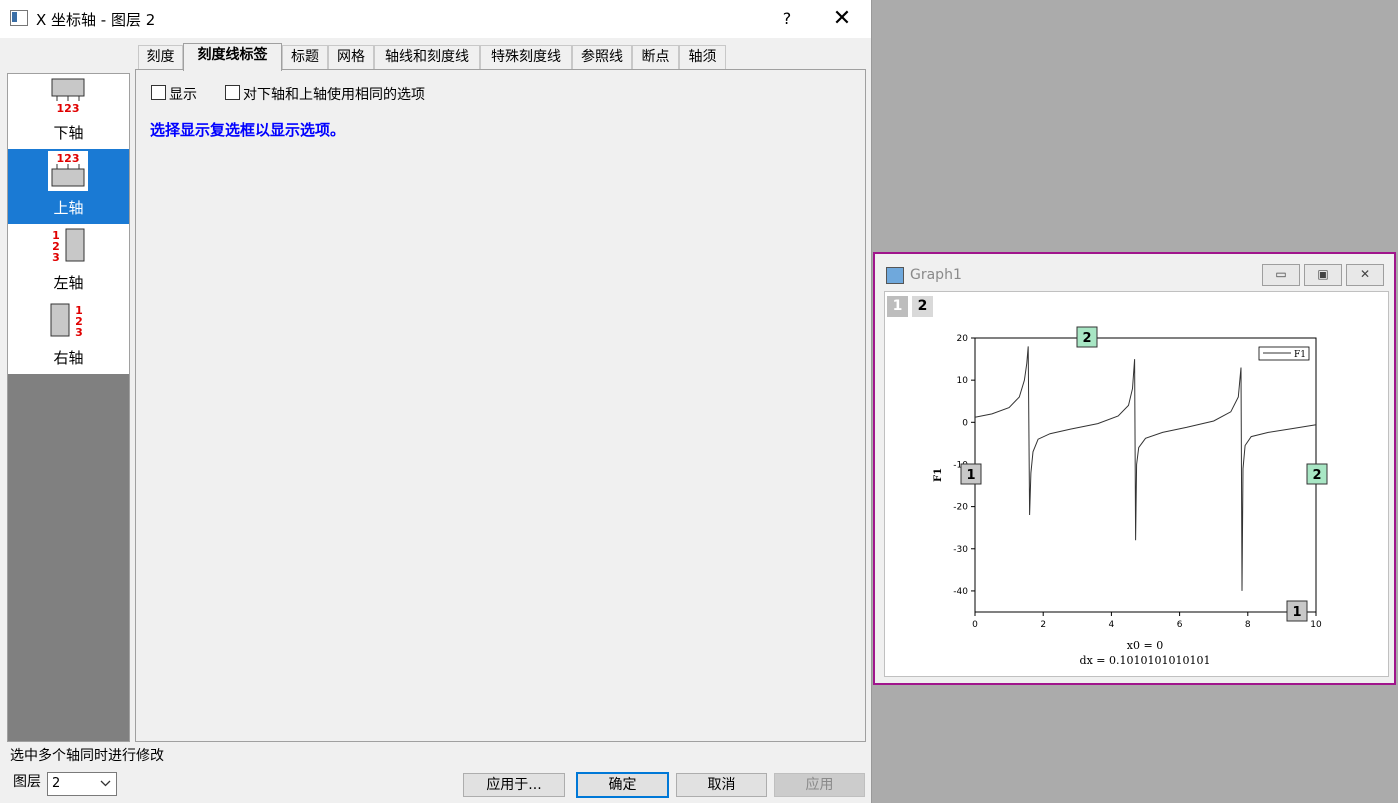  What do you see at coordinates (965, 423) in the screenshot?
I see `y-tick-label: 0` at bounding box center [965, 423].